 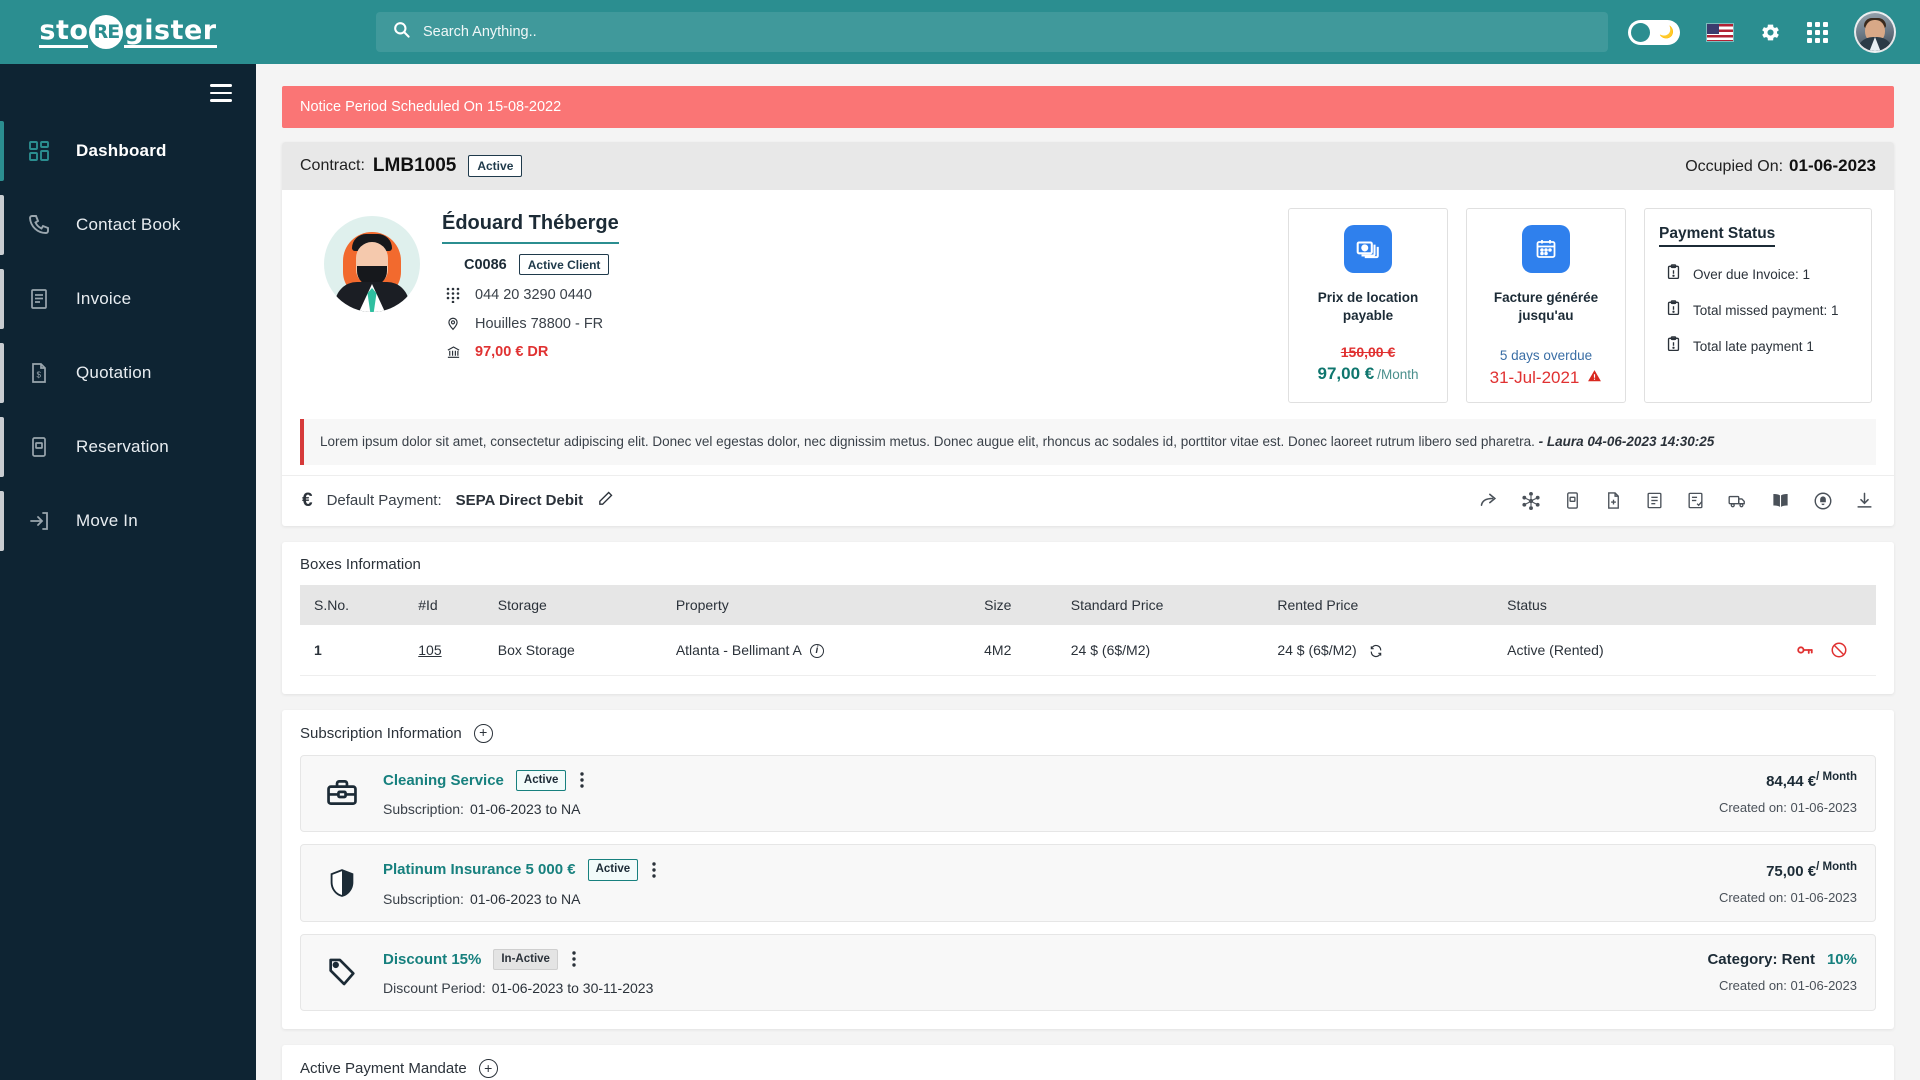 What do you see at coordinates (1489, 501) in the screenshot?
I see `share-icon` at bounding box center [1489, 501].